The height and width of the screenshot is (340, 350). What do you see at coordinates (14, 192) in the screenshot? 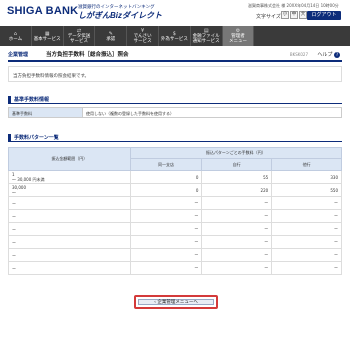
I see `range-end: 〜` at bounding box center [14, 192].